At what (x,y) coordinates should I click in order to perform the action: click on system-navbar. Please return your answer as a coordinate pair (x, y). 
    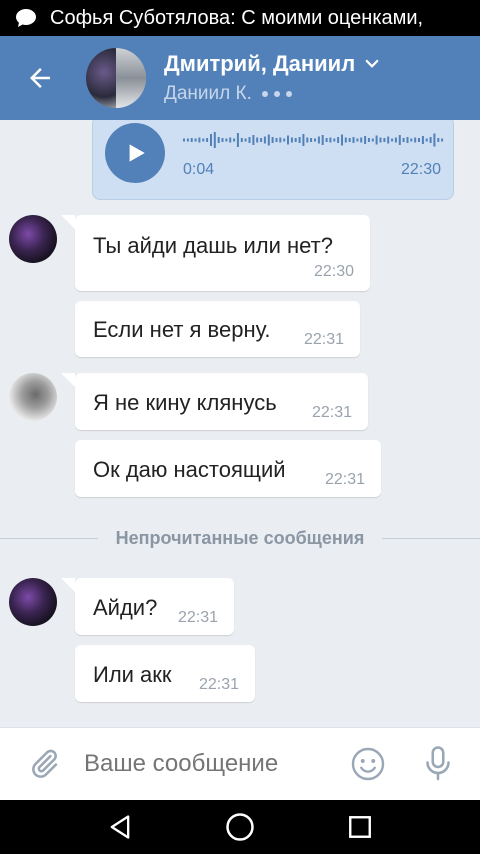
    Looking at the image, I should click on (240, 827).